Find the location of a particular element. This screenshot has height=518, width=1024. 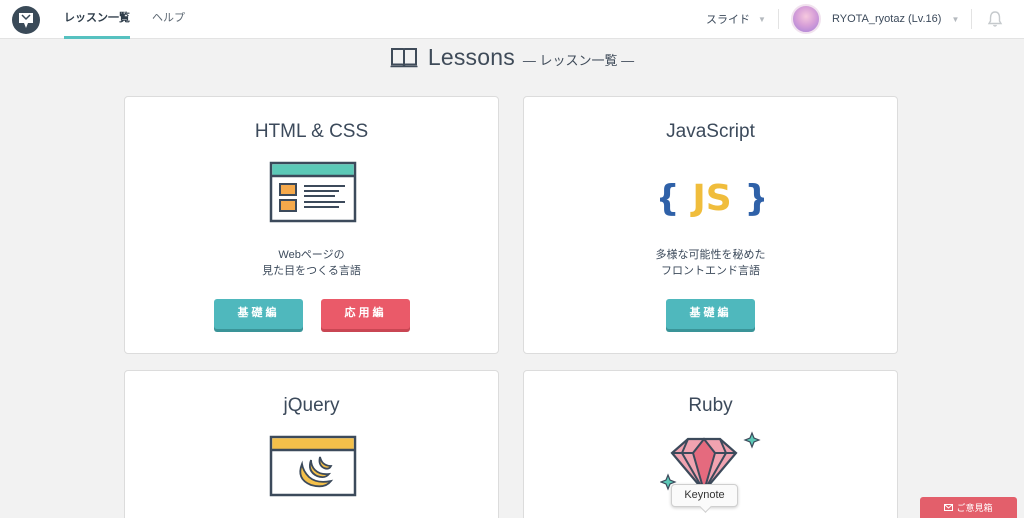

description-line: 多様な可能性を秘めた is located at coordinates (710, 255).